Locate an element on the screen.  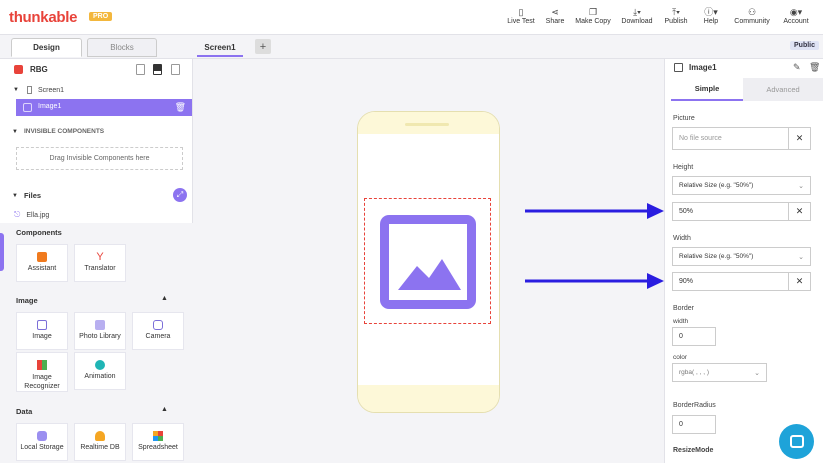
border-color-picker: rgba( , , , ) ⌄ is located at coordinates (719, 372).